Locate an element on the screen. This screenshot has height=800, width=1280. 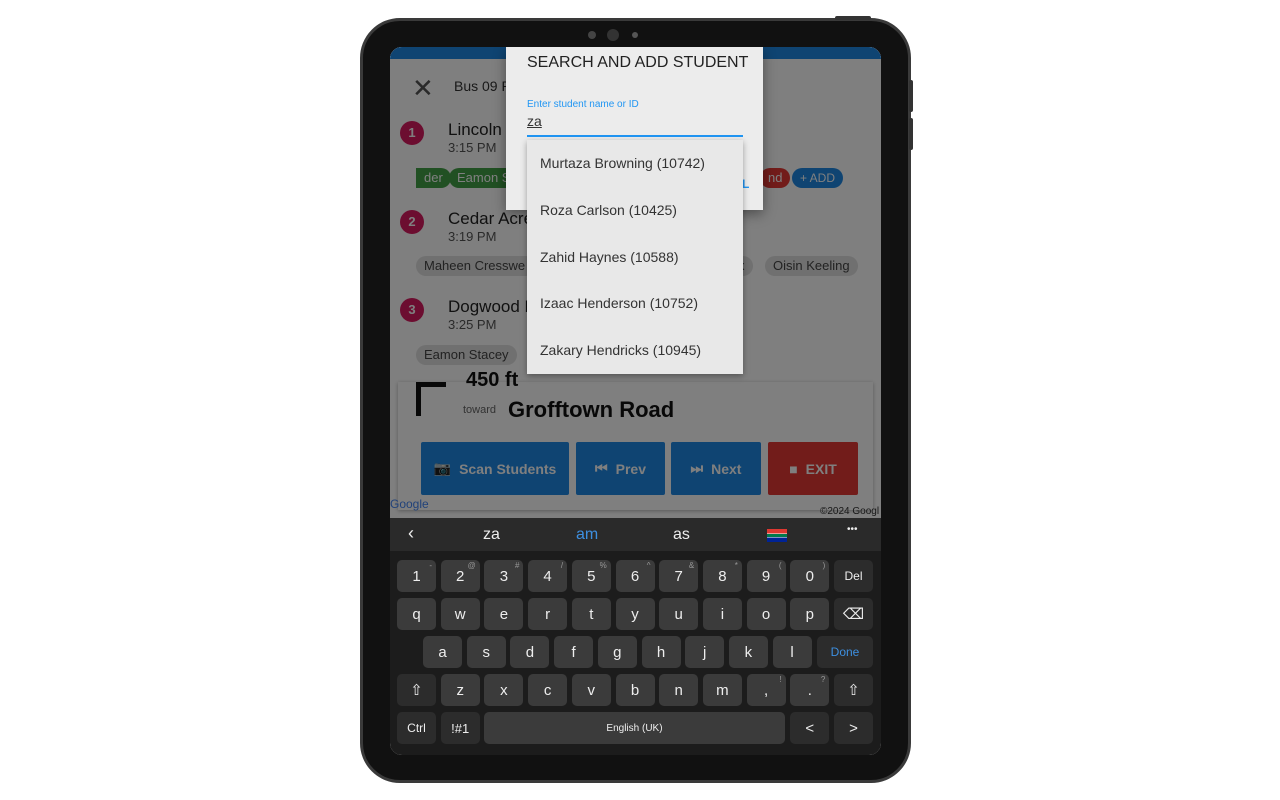
key-alt-label: & is located at coordinates (691, 565).